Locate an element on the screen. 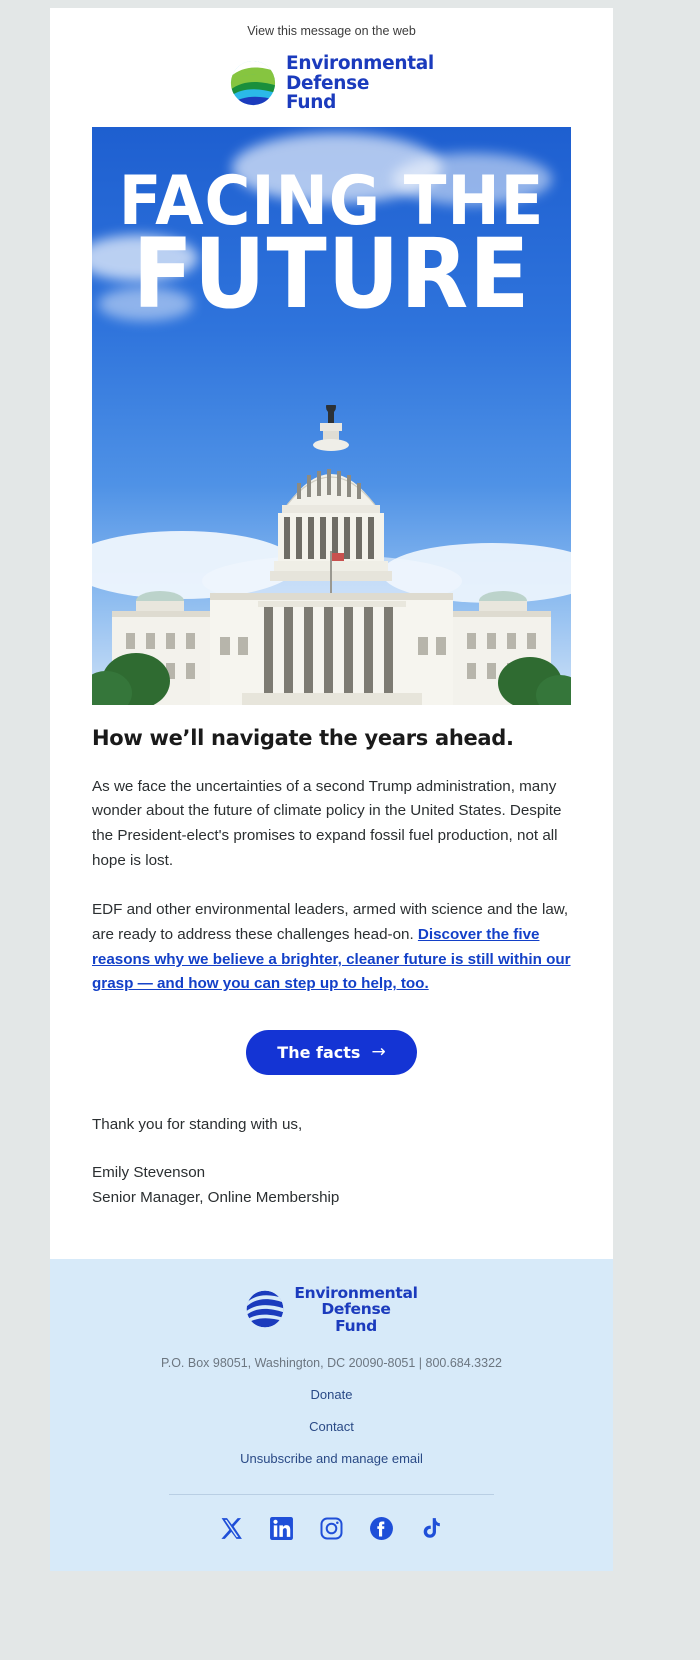  tiktok-icon is located at coordinates (431, 1528).